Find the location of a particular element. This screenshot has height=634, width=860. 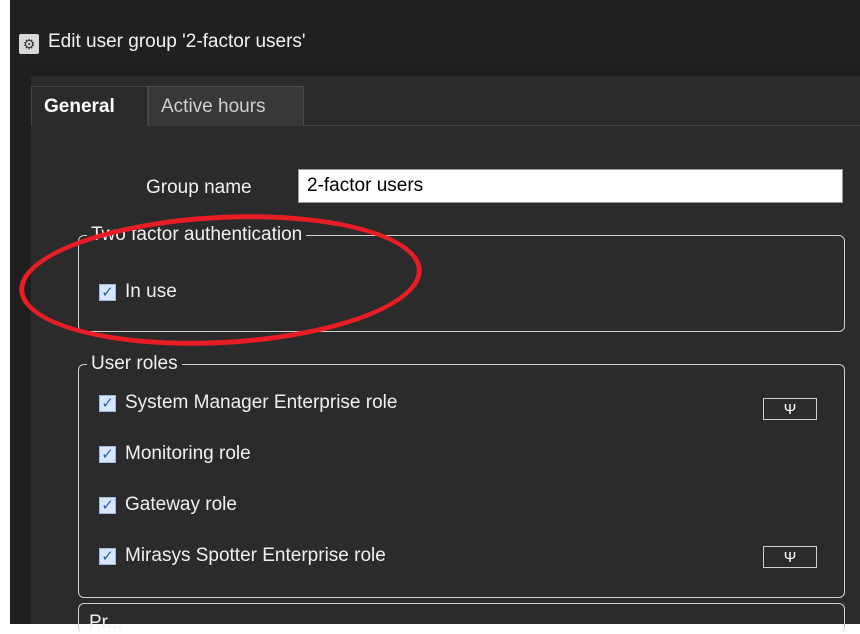

role-row-gateway: ✓ Gateway role is located at coordinates (168, 505).